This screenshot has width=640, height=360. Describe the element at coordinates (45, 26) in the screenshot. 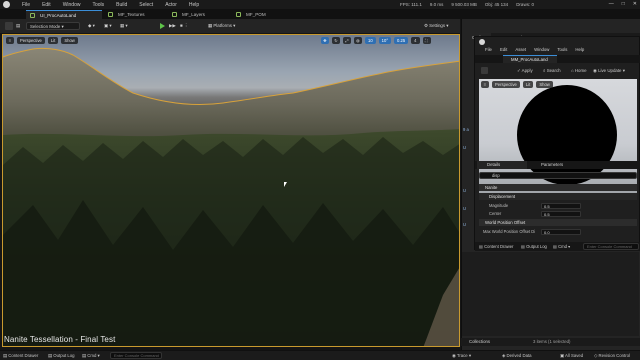

I see `selection-mode-label: Selection Mode` at that location.